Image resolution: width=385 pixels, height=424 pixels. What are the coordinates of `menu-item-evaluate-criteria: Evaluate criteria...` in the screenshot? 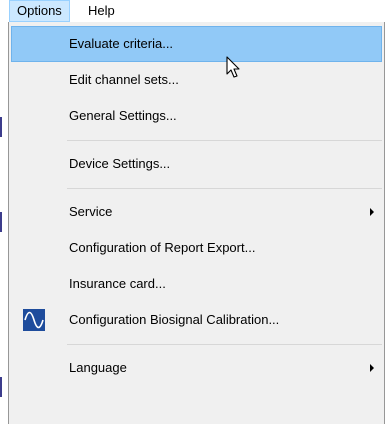 It's located at (196, 44).